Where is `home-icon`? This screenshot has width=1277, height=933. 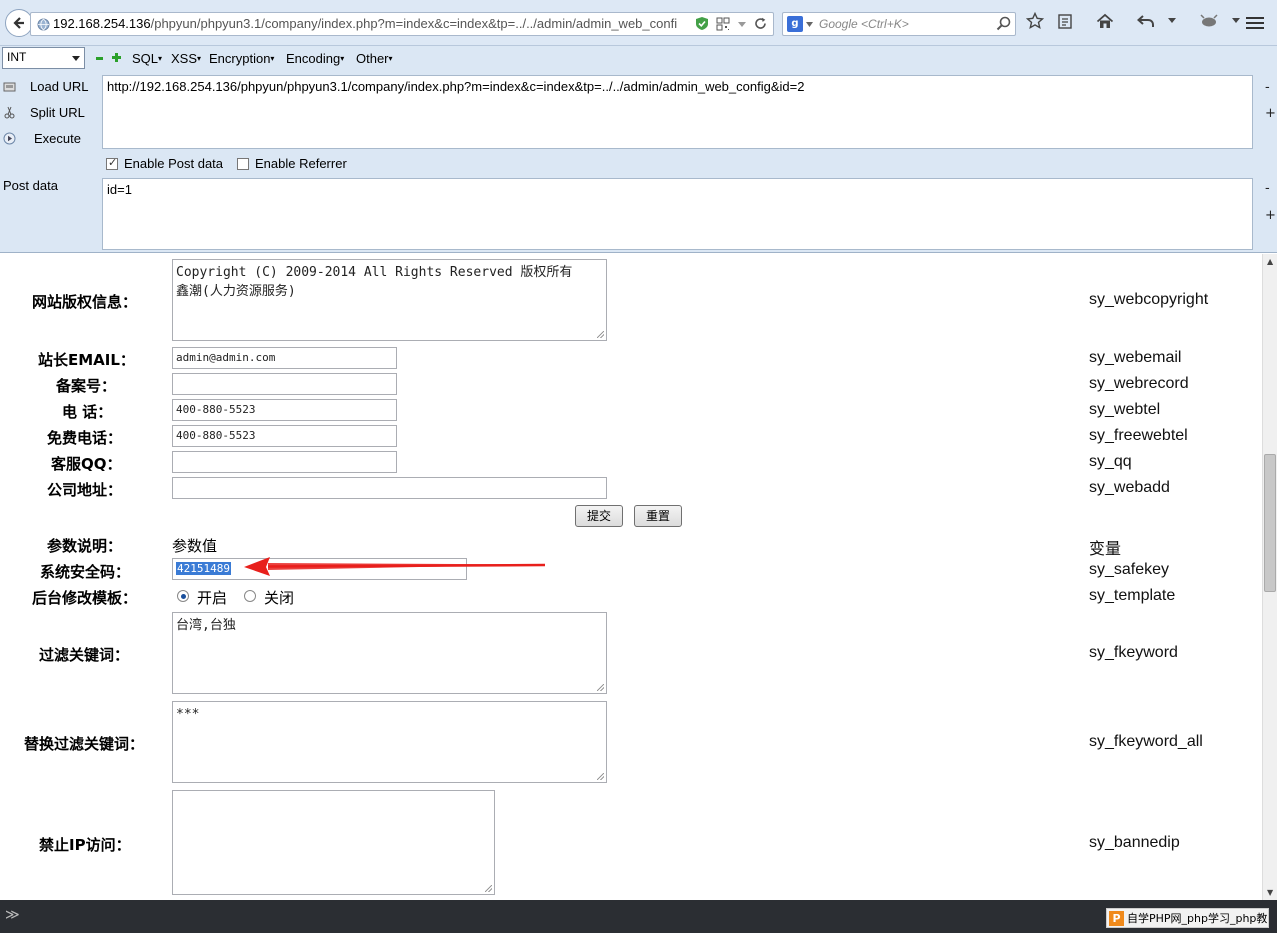
home-icon is located at coordinates (1105, 21).